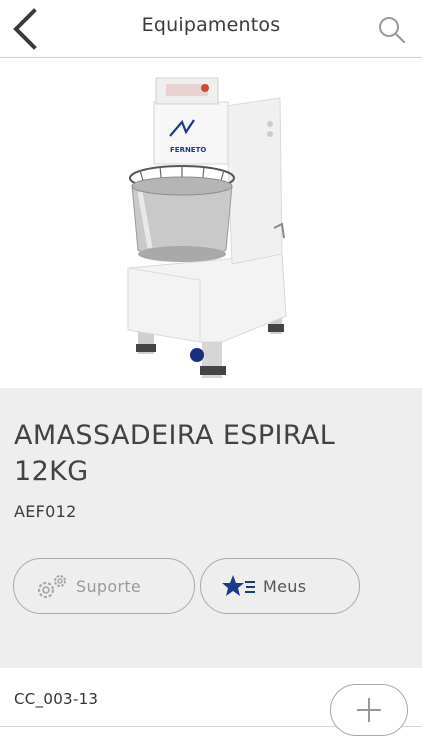  I want to click on search-icon, so click(392, 30).